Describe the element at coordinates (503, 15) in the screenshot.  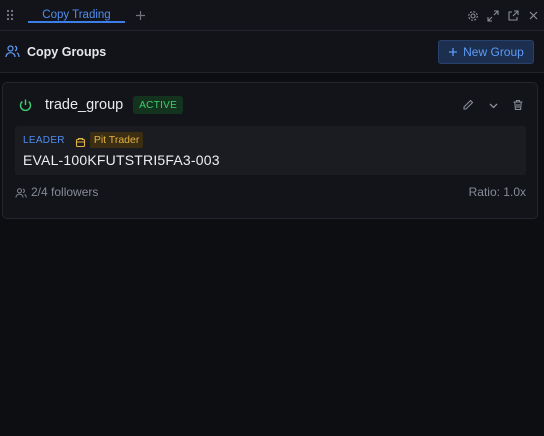
I see `window-controls` at that location.